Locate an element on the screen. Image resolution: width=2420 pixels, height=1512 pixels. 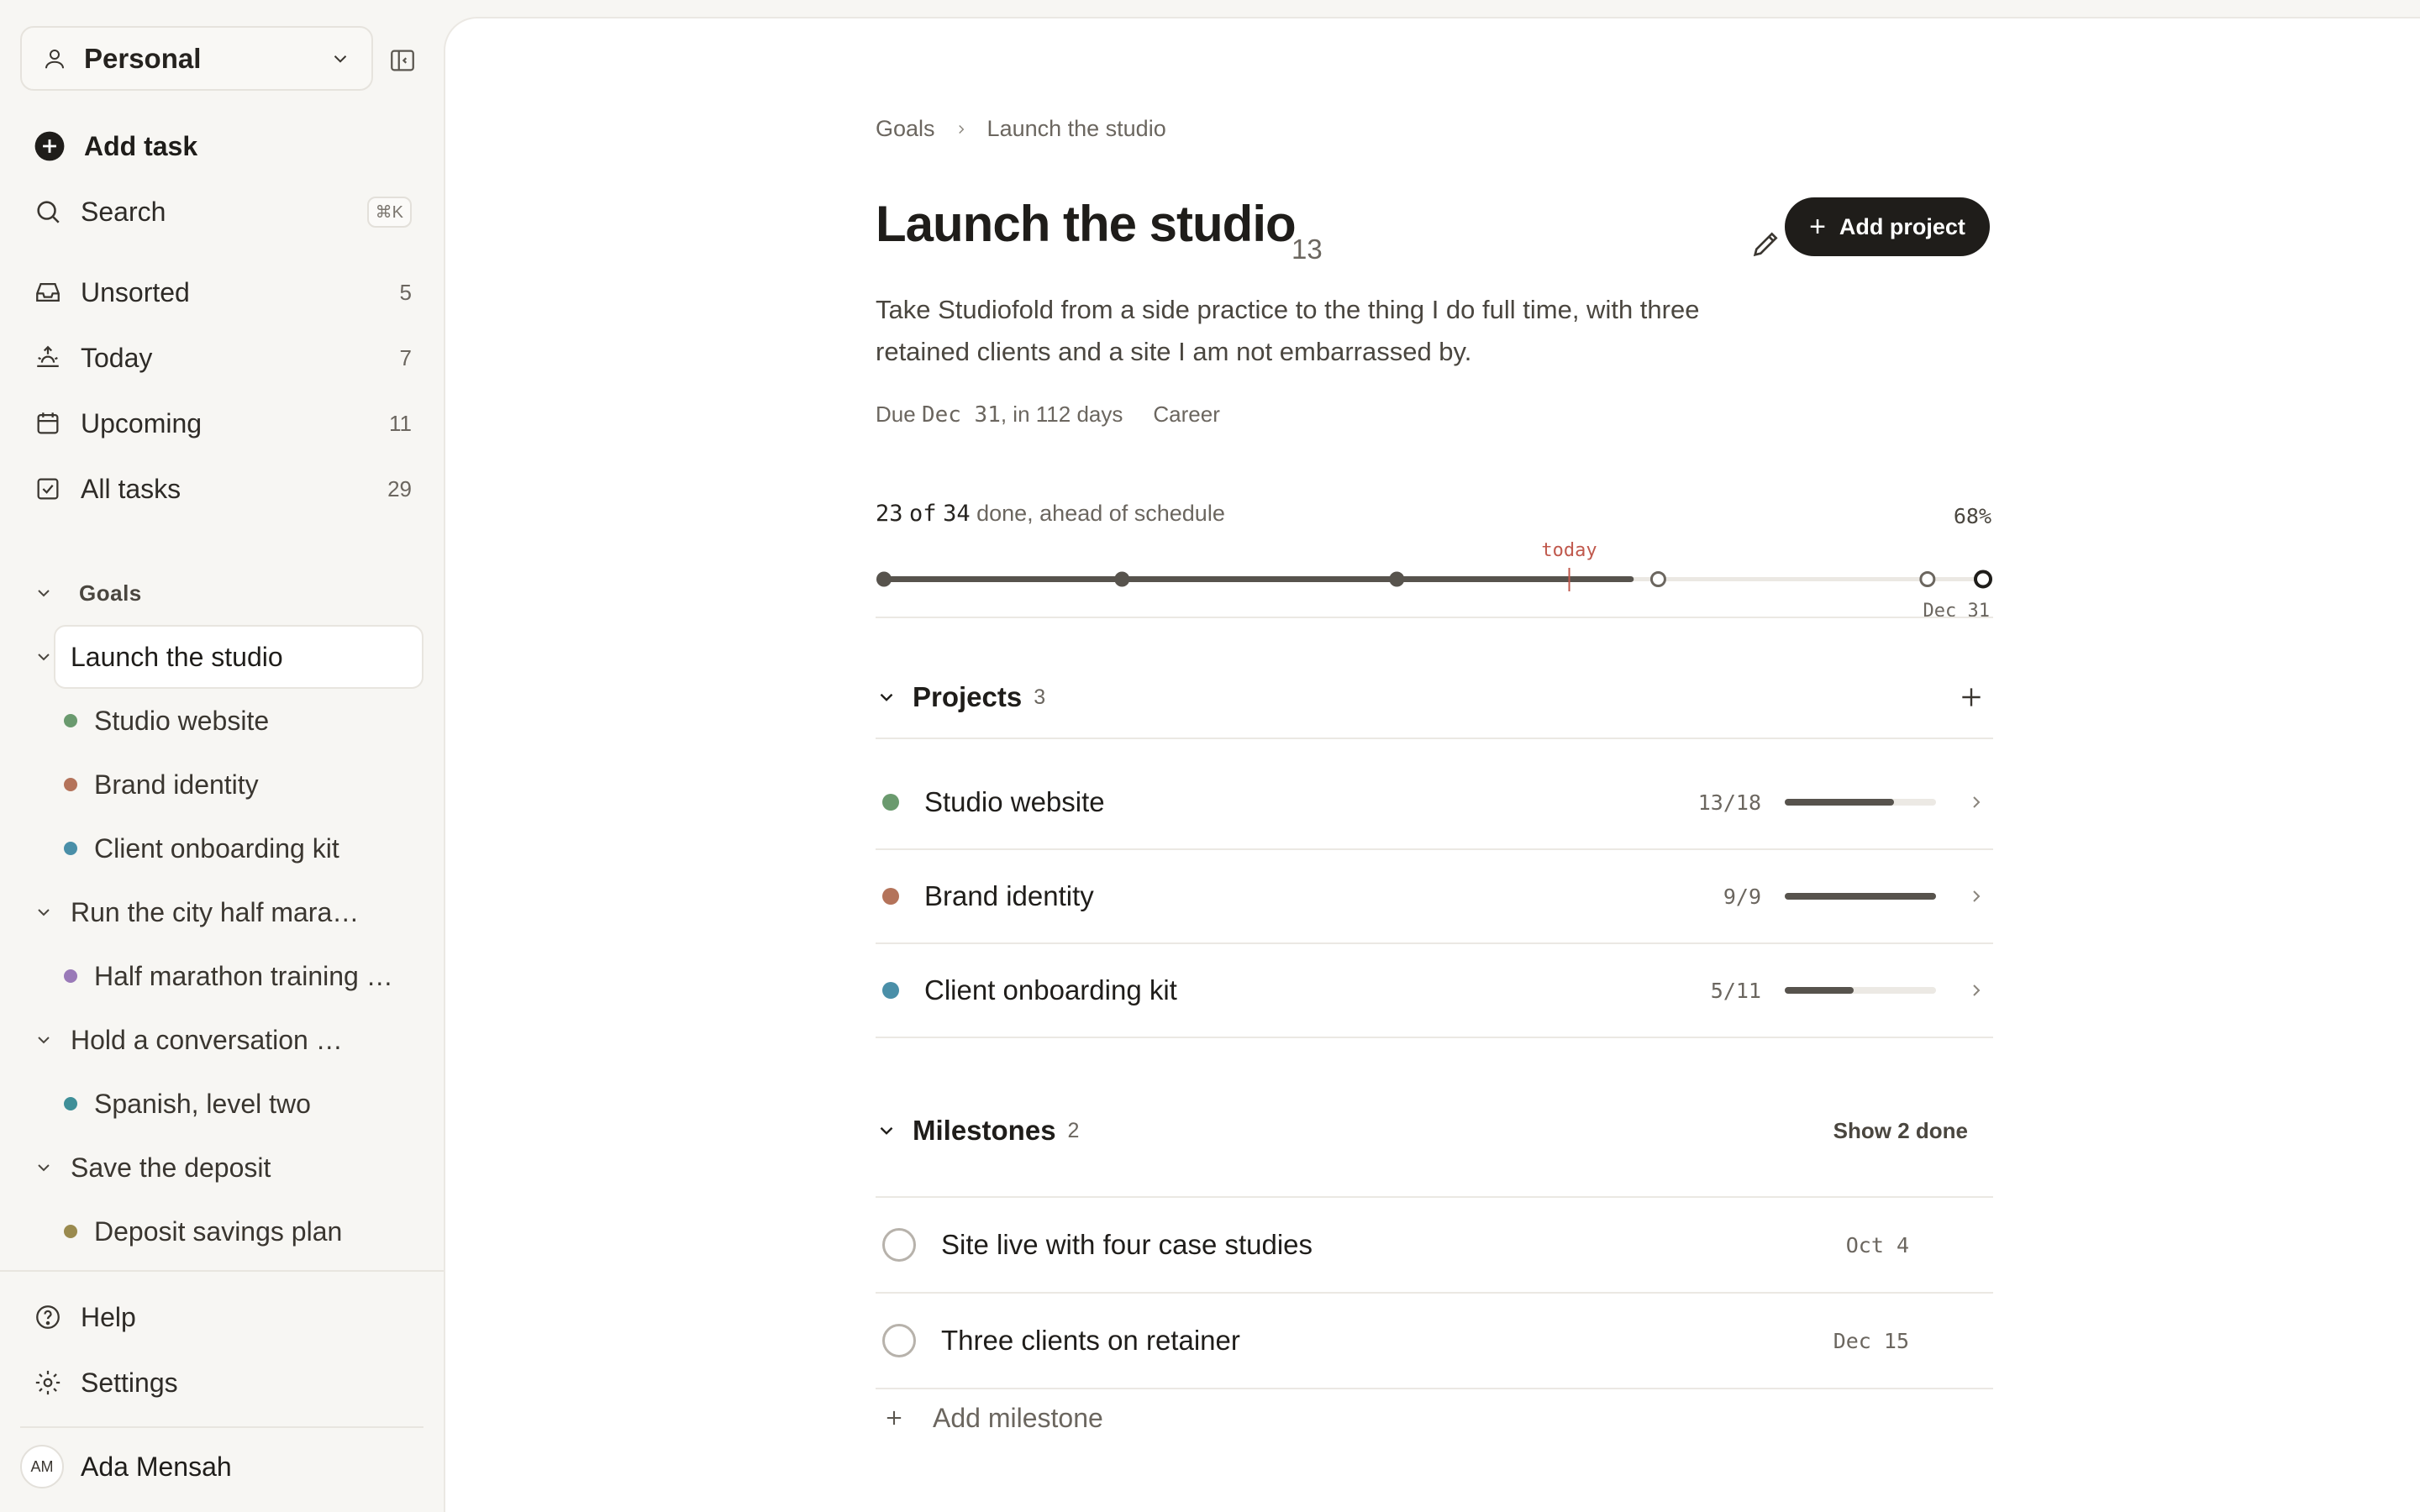
due-relative: , in 112 days is located at coordinates (1061, 414).